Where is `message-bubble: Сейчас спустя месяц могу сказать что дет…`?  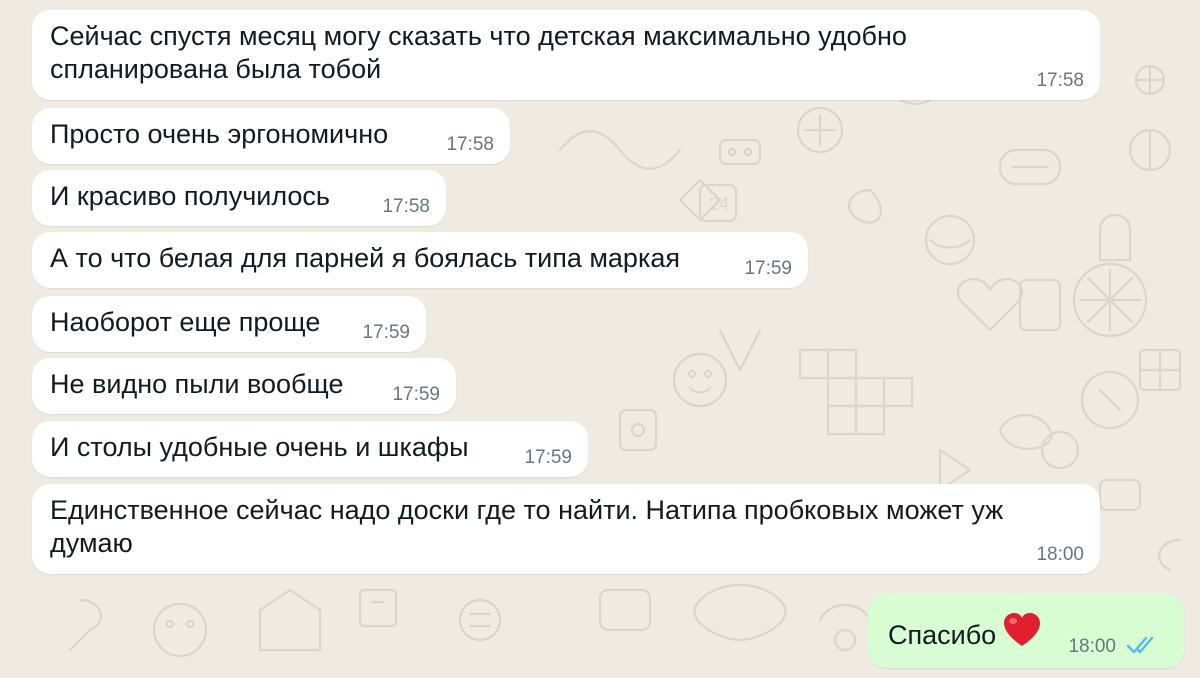 message-bubble: Сейчас спустя месяц могу сказать что дет… is located at coordinates (566, 55).